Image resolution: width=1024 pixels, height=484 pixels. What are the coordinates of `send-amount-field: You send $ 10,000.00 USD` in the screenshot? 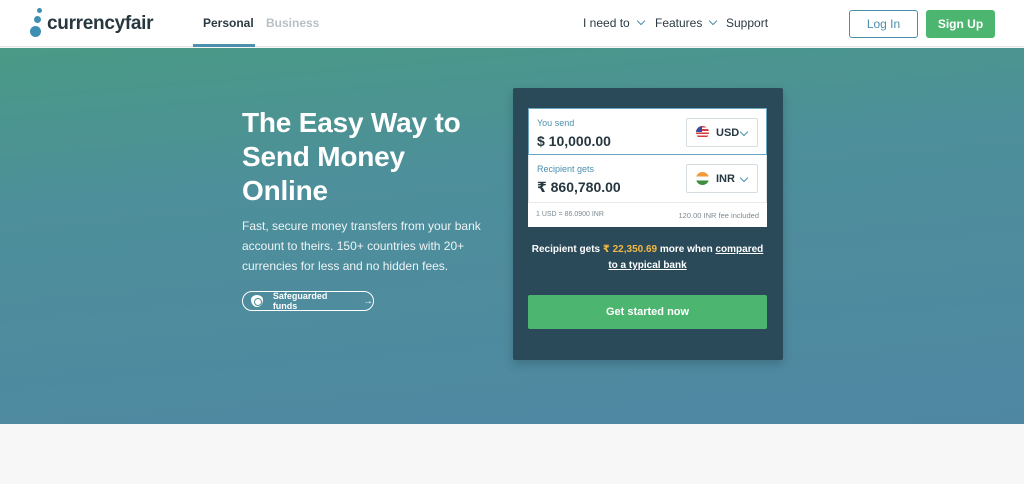 It's located at (647, 131).